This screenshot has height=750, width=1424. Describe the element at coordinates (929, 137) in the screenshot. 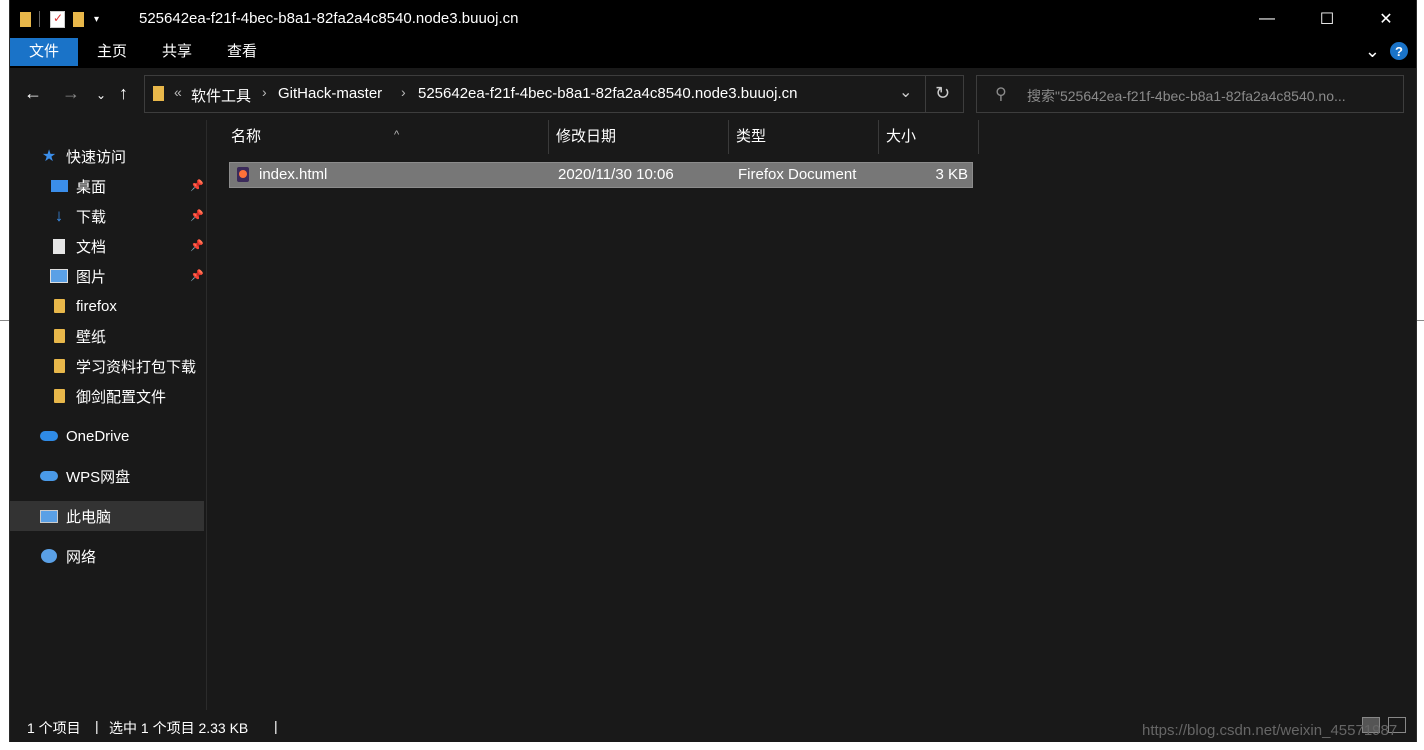

I see `column-header-size: 大小` at that location.